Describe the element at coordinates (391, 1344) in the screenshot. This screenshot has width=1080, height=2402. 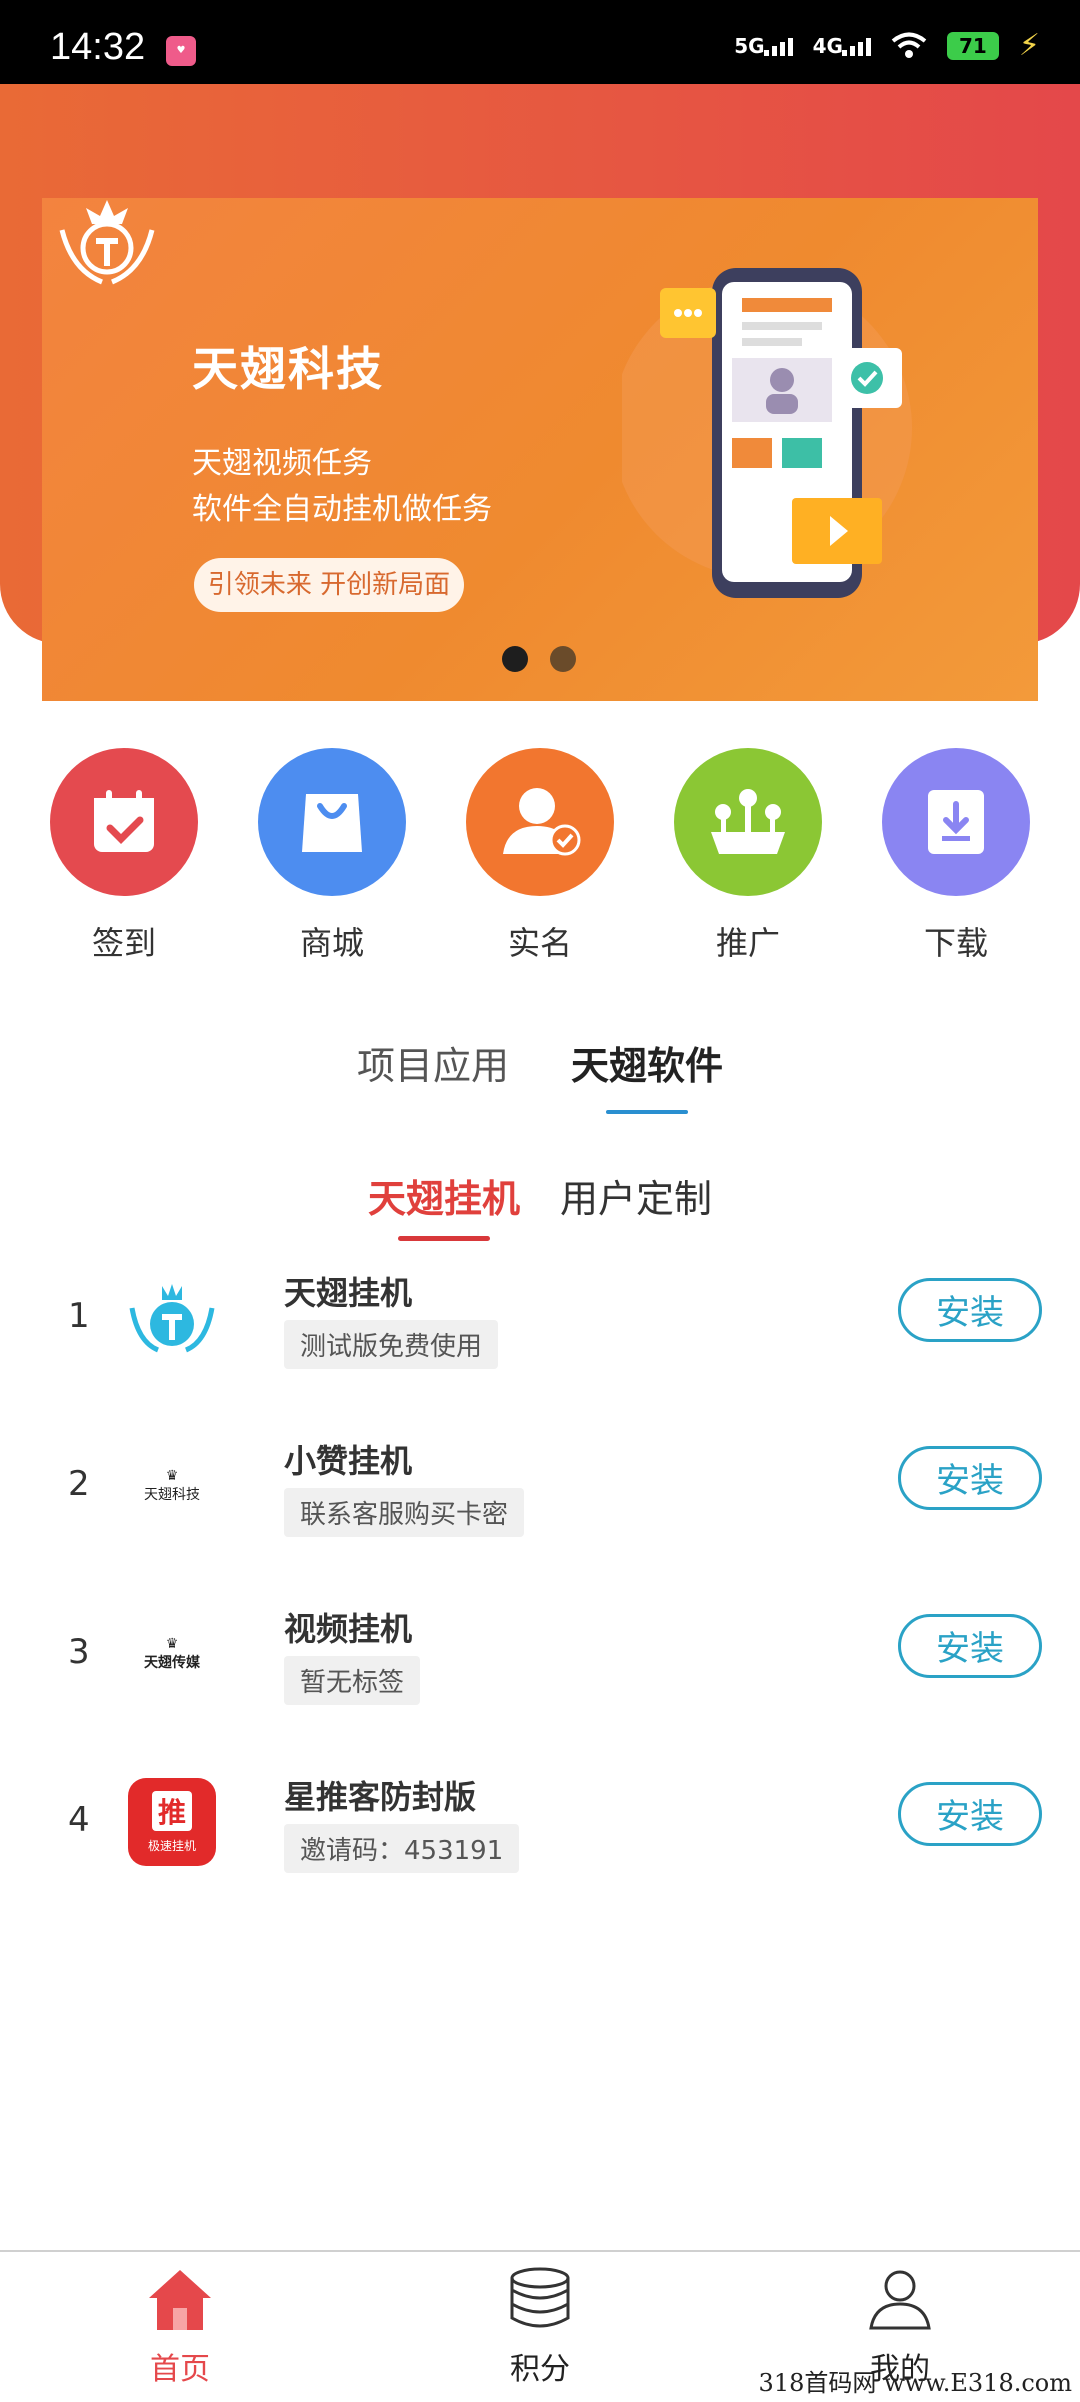
I see `app-tag: 测试版免费使用` at that location.